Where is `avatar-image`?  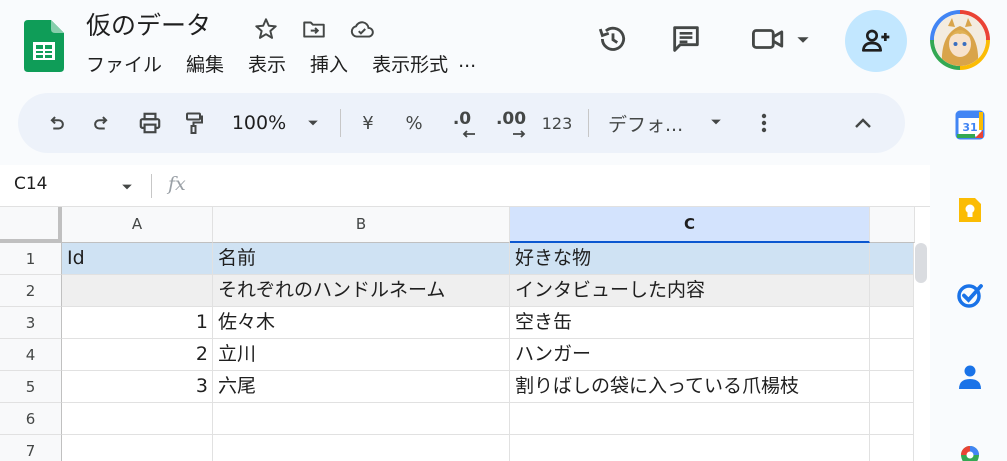 avatar-image is located at coordinates (960, 40).